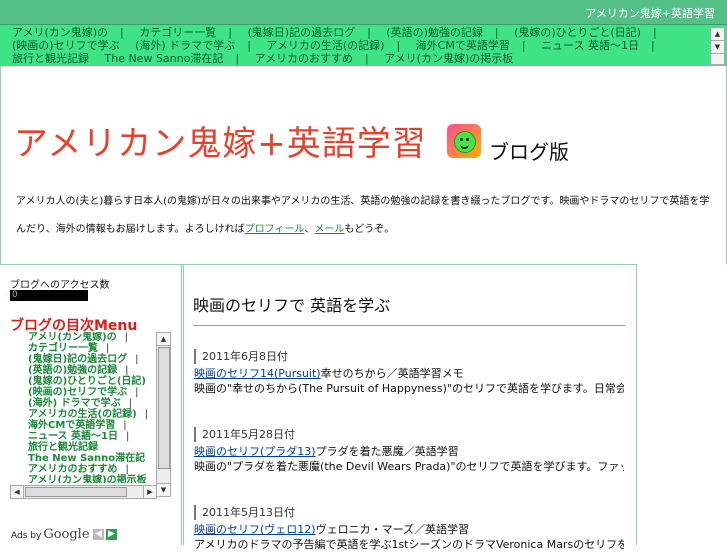  What do you see at coordinates (650, 13) in the screenshot?
I see `site-title: アメリカン鬼嫁+英語学習` at bounding box center [650, 13].